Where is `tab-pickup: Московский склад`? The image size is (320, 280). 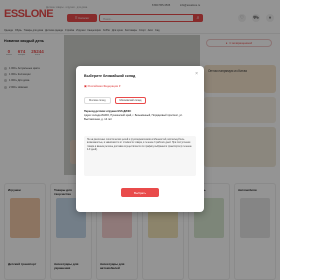
tab-pickup: Московский склад is located at coordinates (130, 100).